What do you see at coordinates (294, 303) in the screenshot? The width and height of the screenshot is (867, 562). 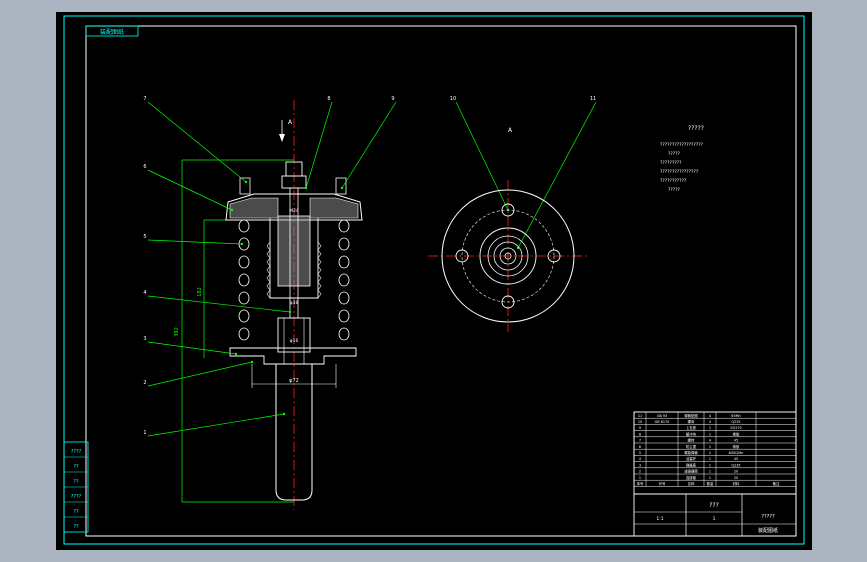 I see `seat-dia-text: φ38` at bounding box center [294, 303].